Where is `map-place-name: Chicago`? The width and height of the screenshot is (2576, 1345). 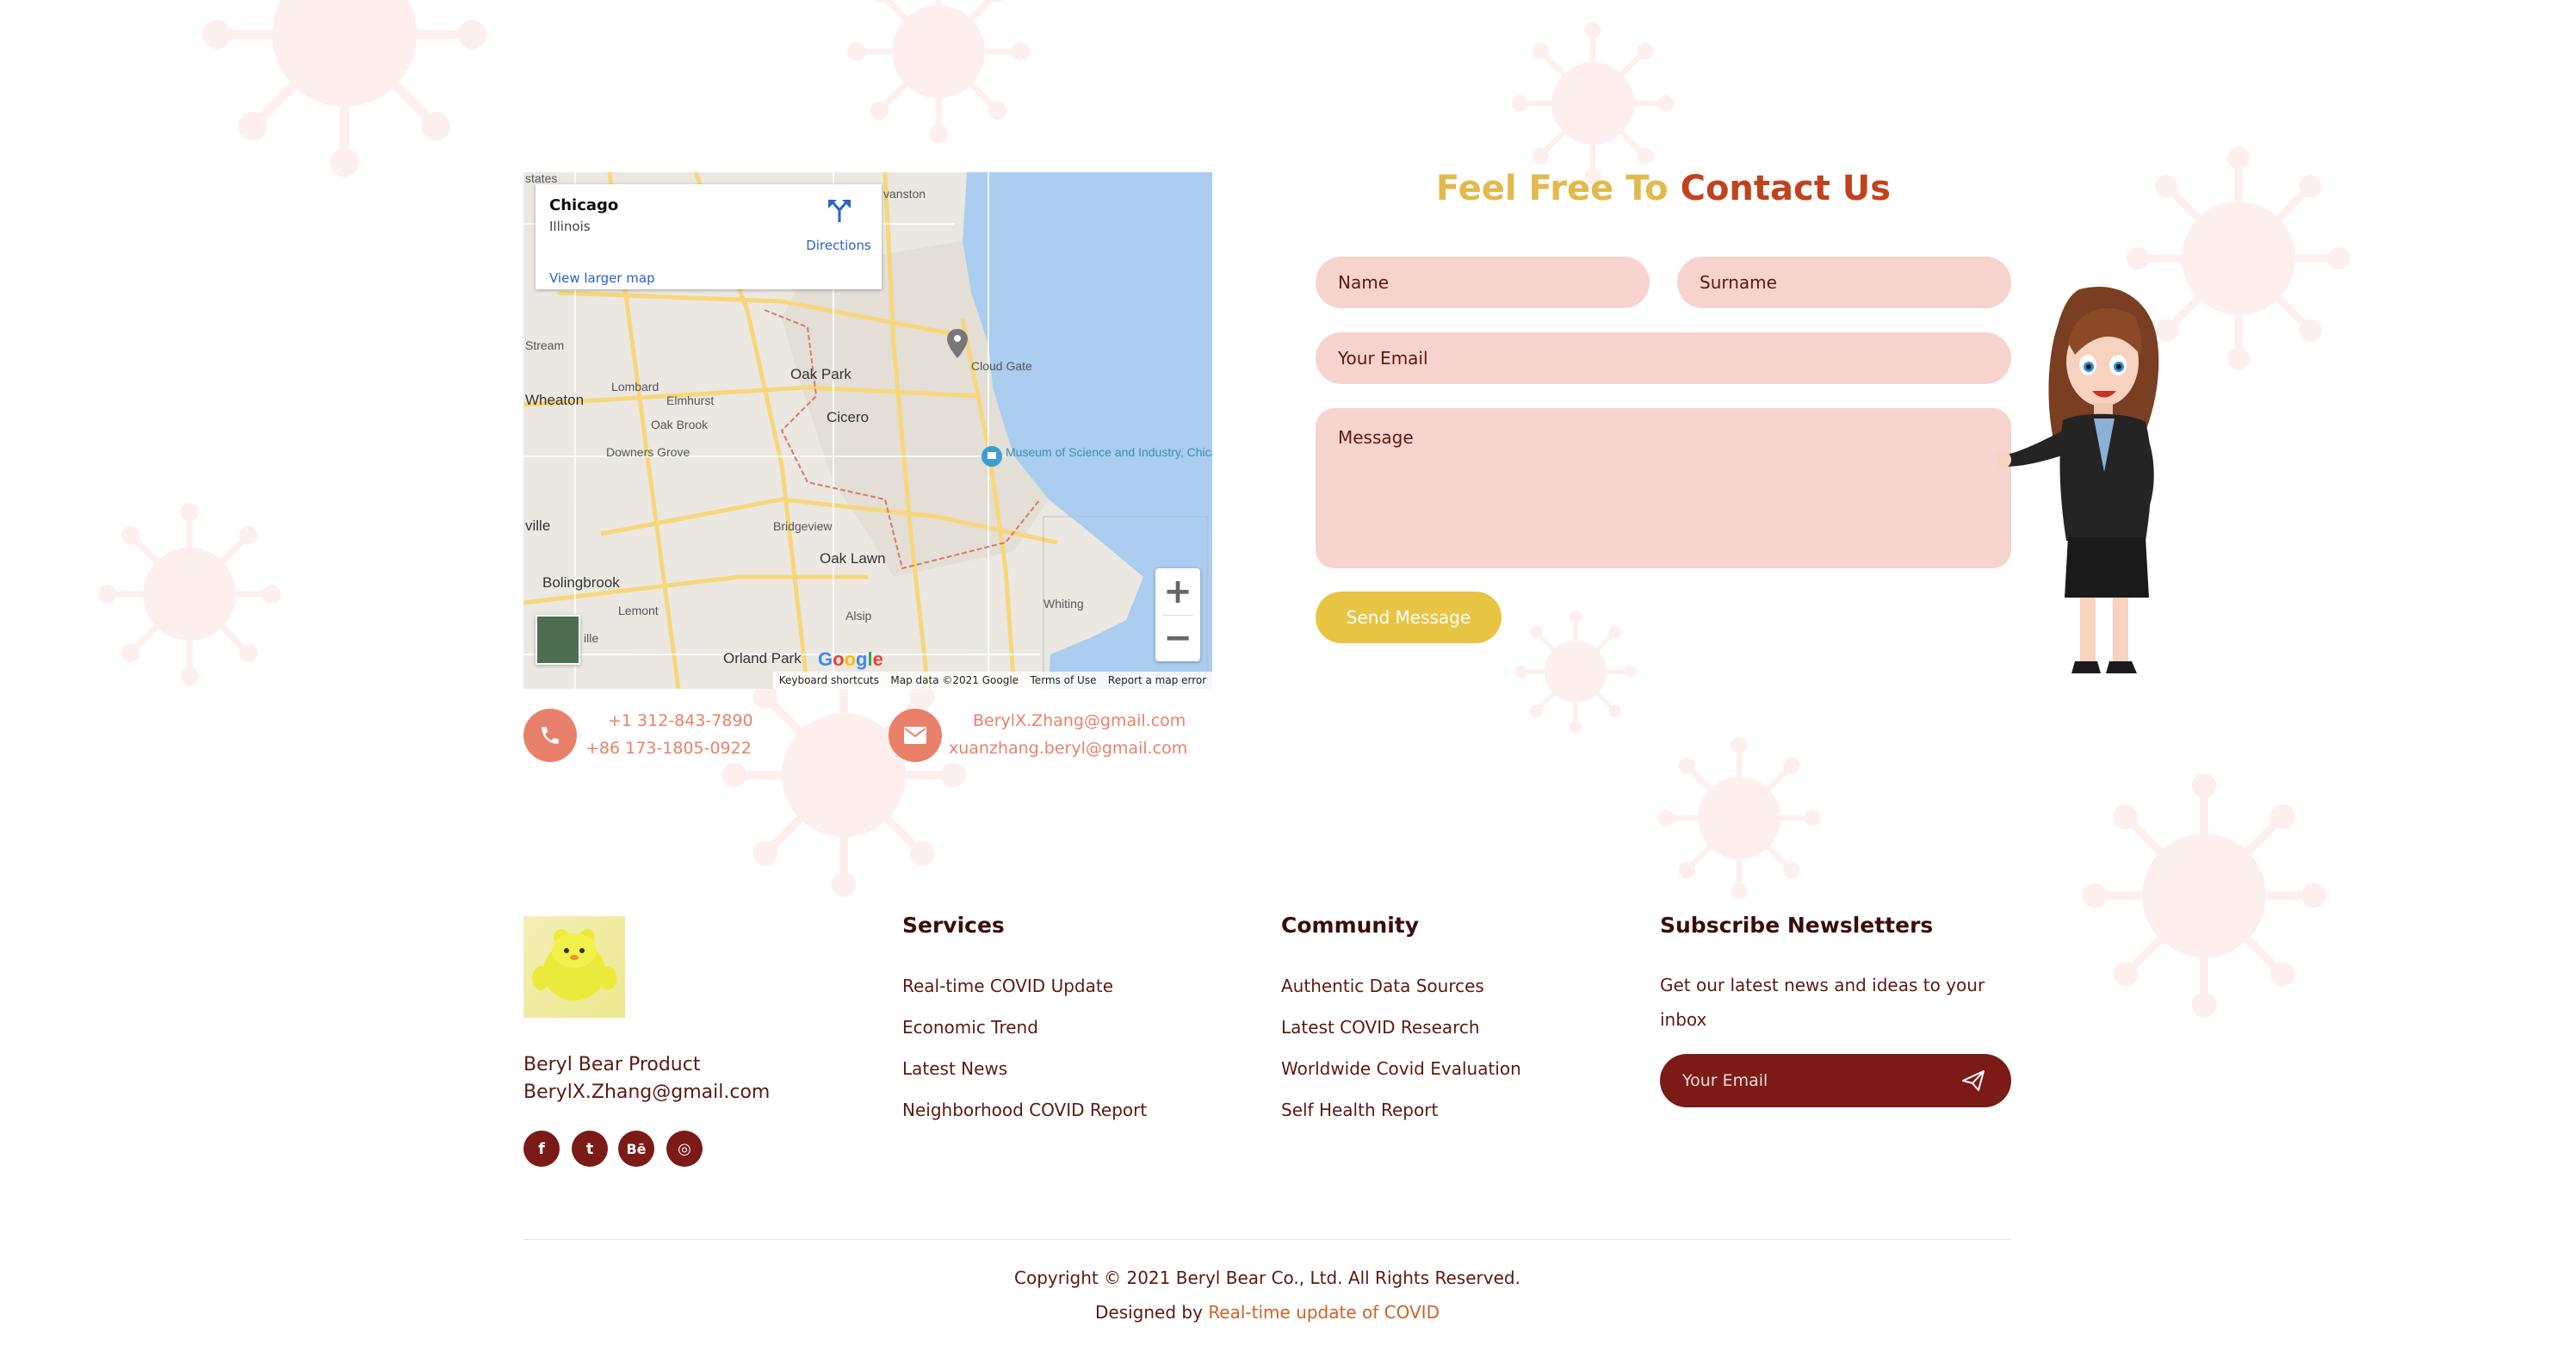
map-place-name: Chicago is located at coordinates (584, 205).